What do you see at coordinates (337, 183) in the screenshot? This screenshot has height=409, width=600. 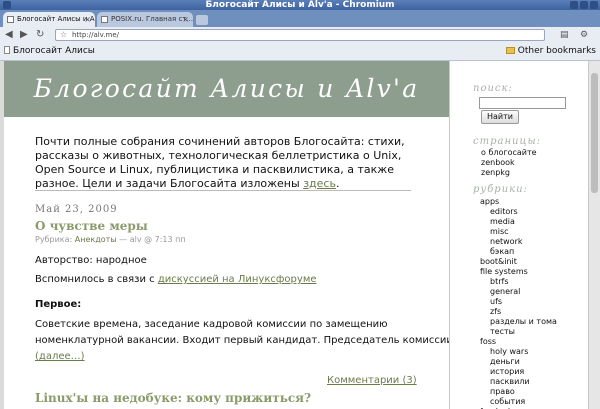 I see `intro-end: .` at bounding box center [337, 183].